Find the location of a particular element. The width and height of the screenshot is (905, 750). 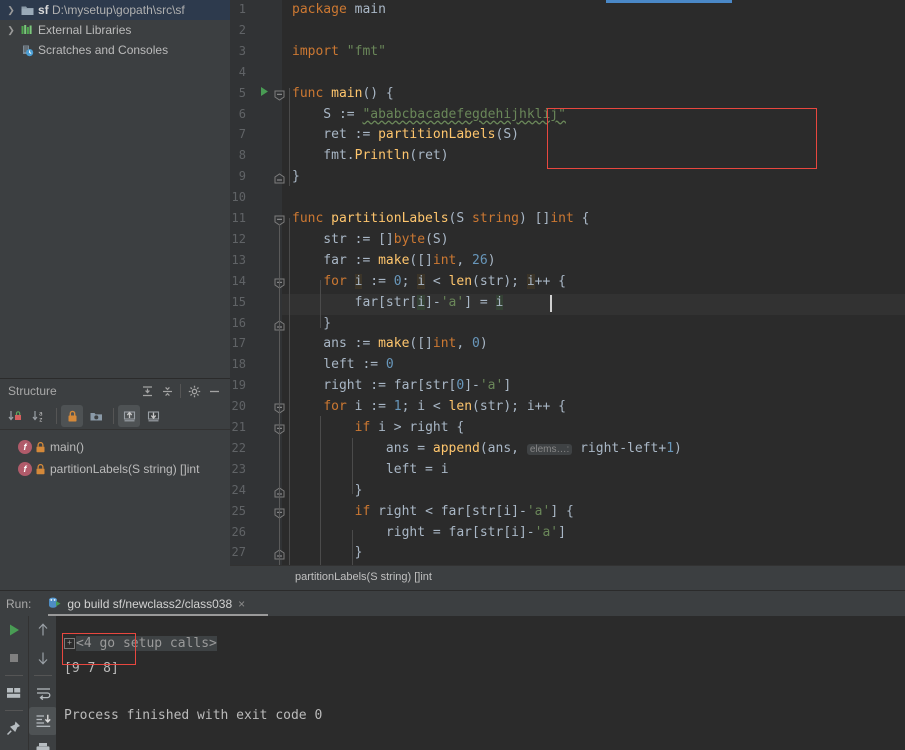

tree-item-sf: ❯ sf D:\mysetup\gopath\src\sf is located at coordinates (115, 10).